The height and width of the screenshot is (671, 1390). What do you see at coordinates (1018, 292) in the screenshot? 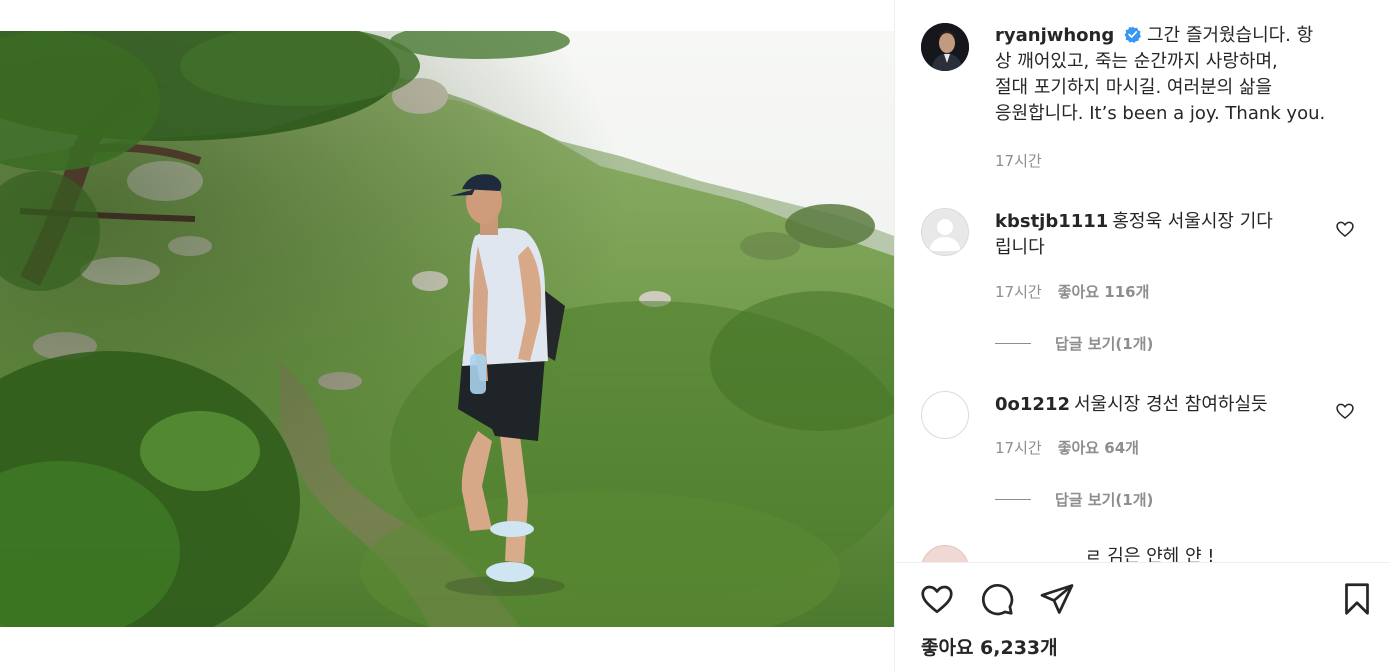
I see `comment-1-time: 17시간` at bounding box center [1018, 292].